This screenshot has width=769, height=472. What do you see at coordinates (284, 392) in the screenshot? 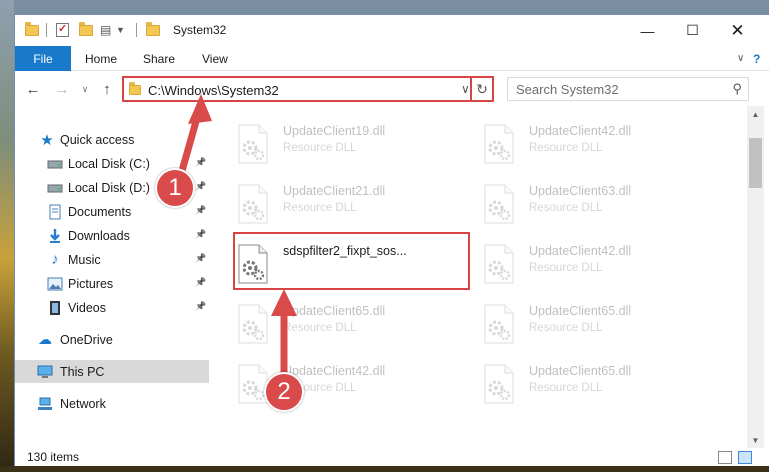
I see `callout-badge-2: 2` at bounding box center [284, 392].